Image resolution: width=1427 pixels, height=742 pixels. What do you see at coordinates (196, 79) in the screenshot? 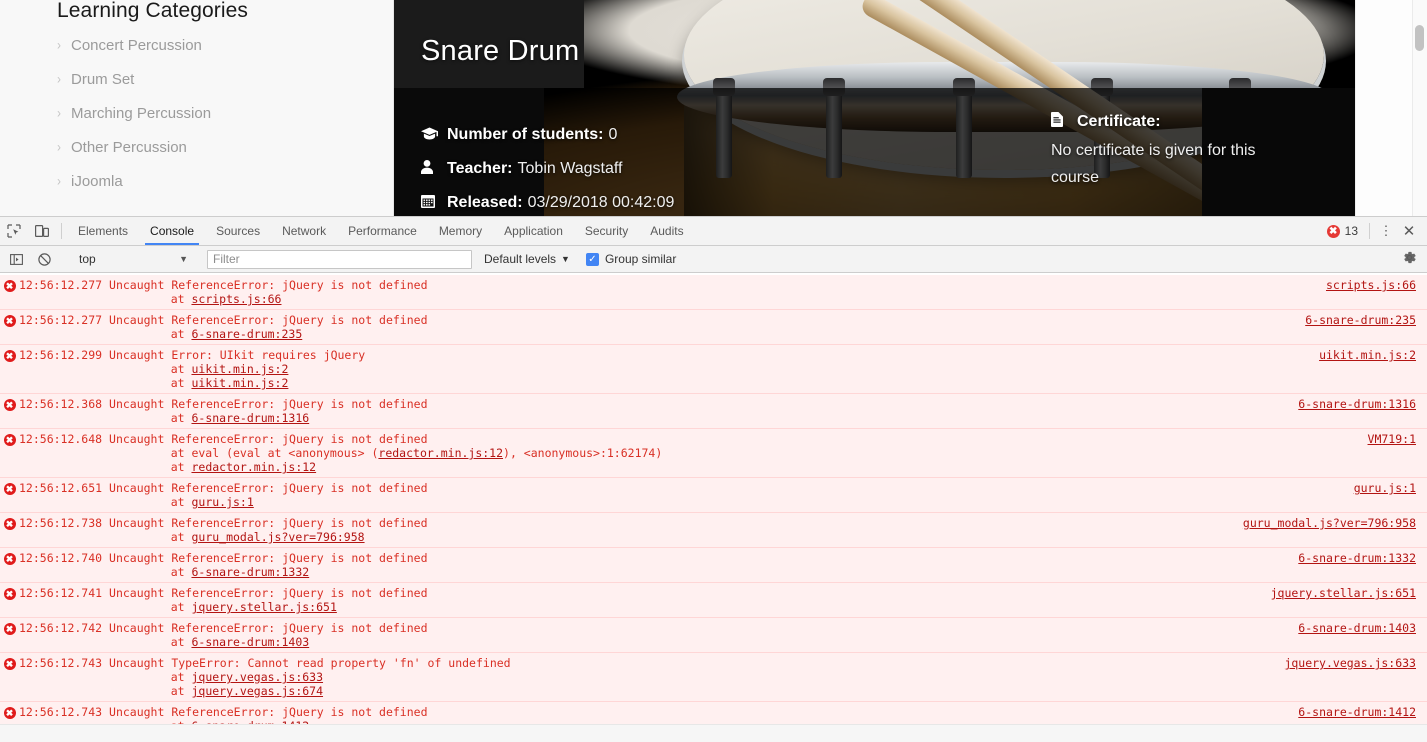
I see `sidebar-item-drum-set: › Drum Set` at bounding box center [196, 79].